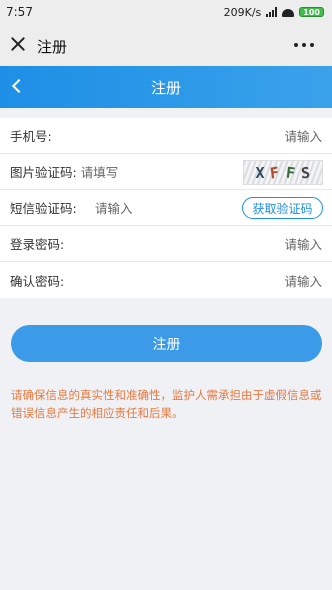 This screenshot has height=590, width=332. I want to click on image-code-label: 图片验证码:, so click(43, 172).